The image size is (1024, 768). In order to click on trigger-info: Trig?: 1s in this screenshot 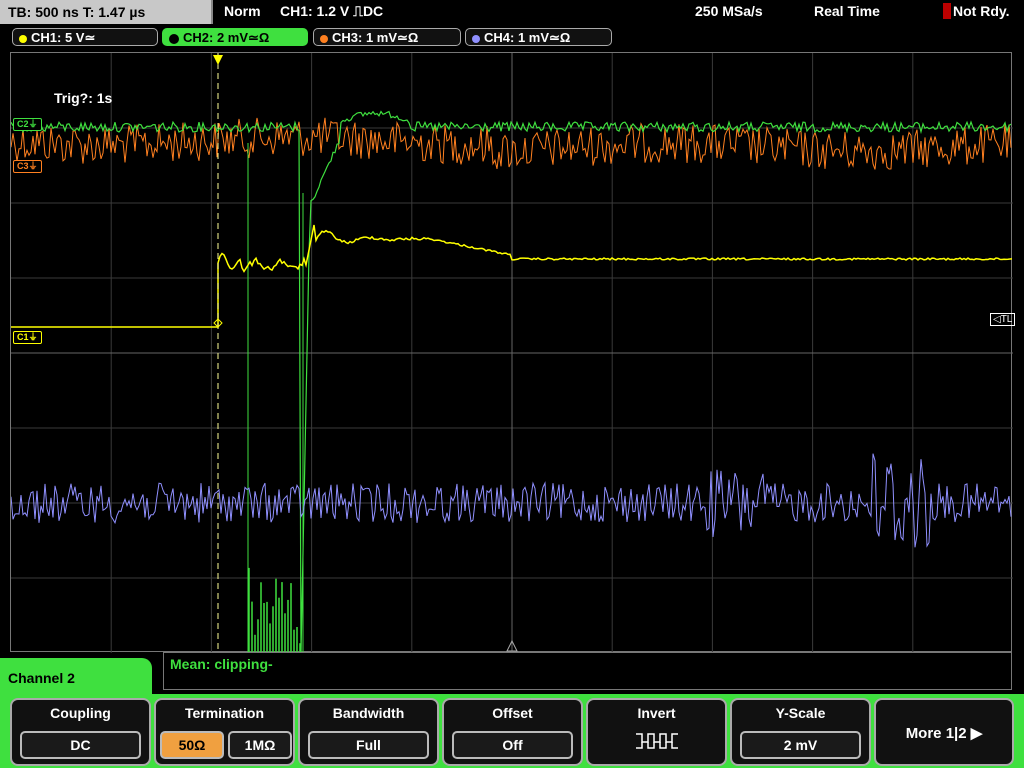, I will do `click(83, 98)`.